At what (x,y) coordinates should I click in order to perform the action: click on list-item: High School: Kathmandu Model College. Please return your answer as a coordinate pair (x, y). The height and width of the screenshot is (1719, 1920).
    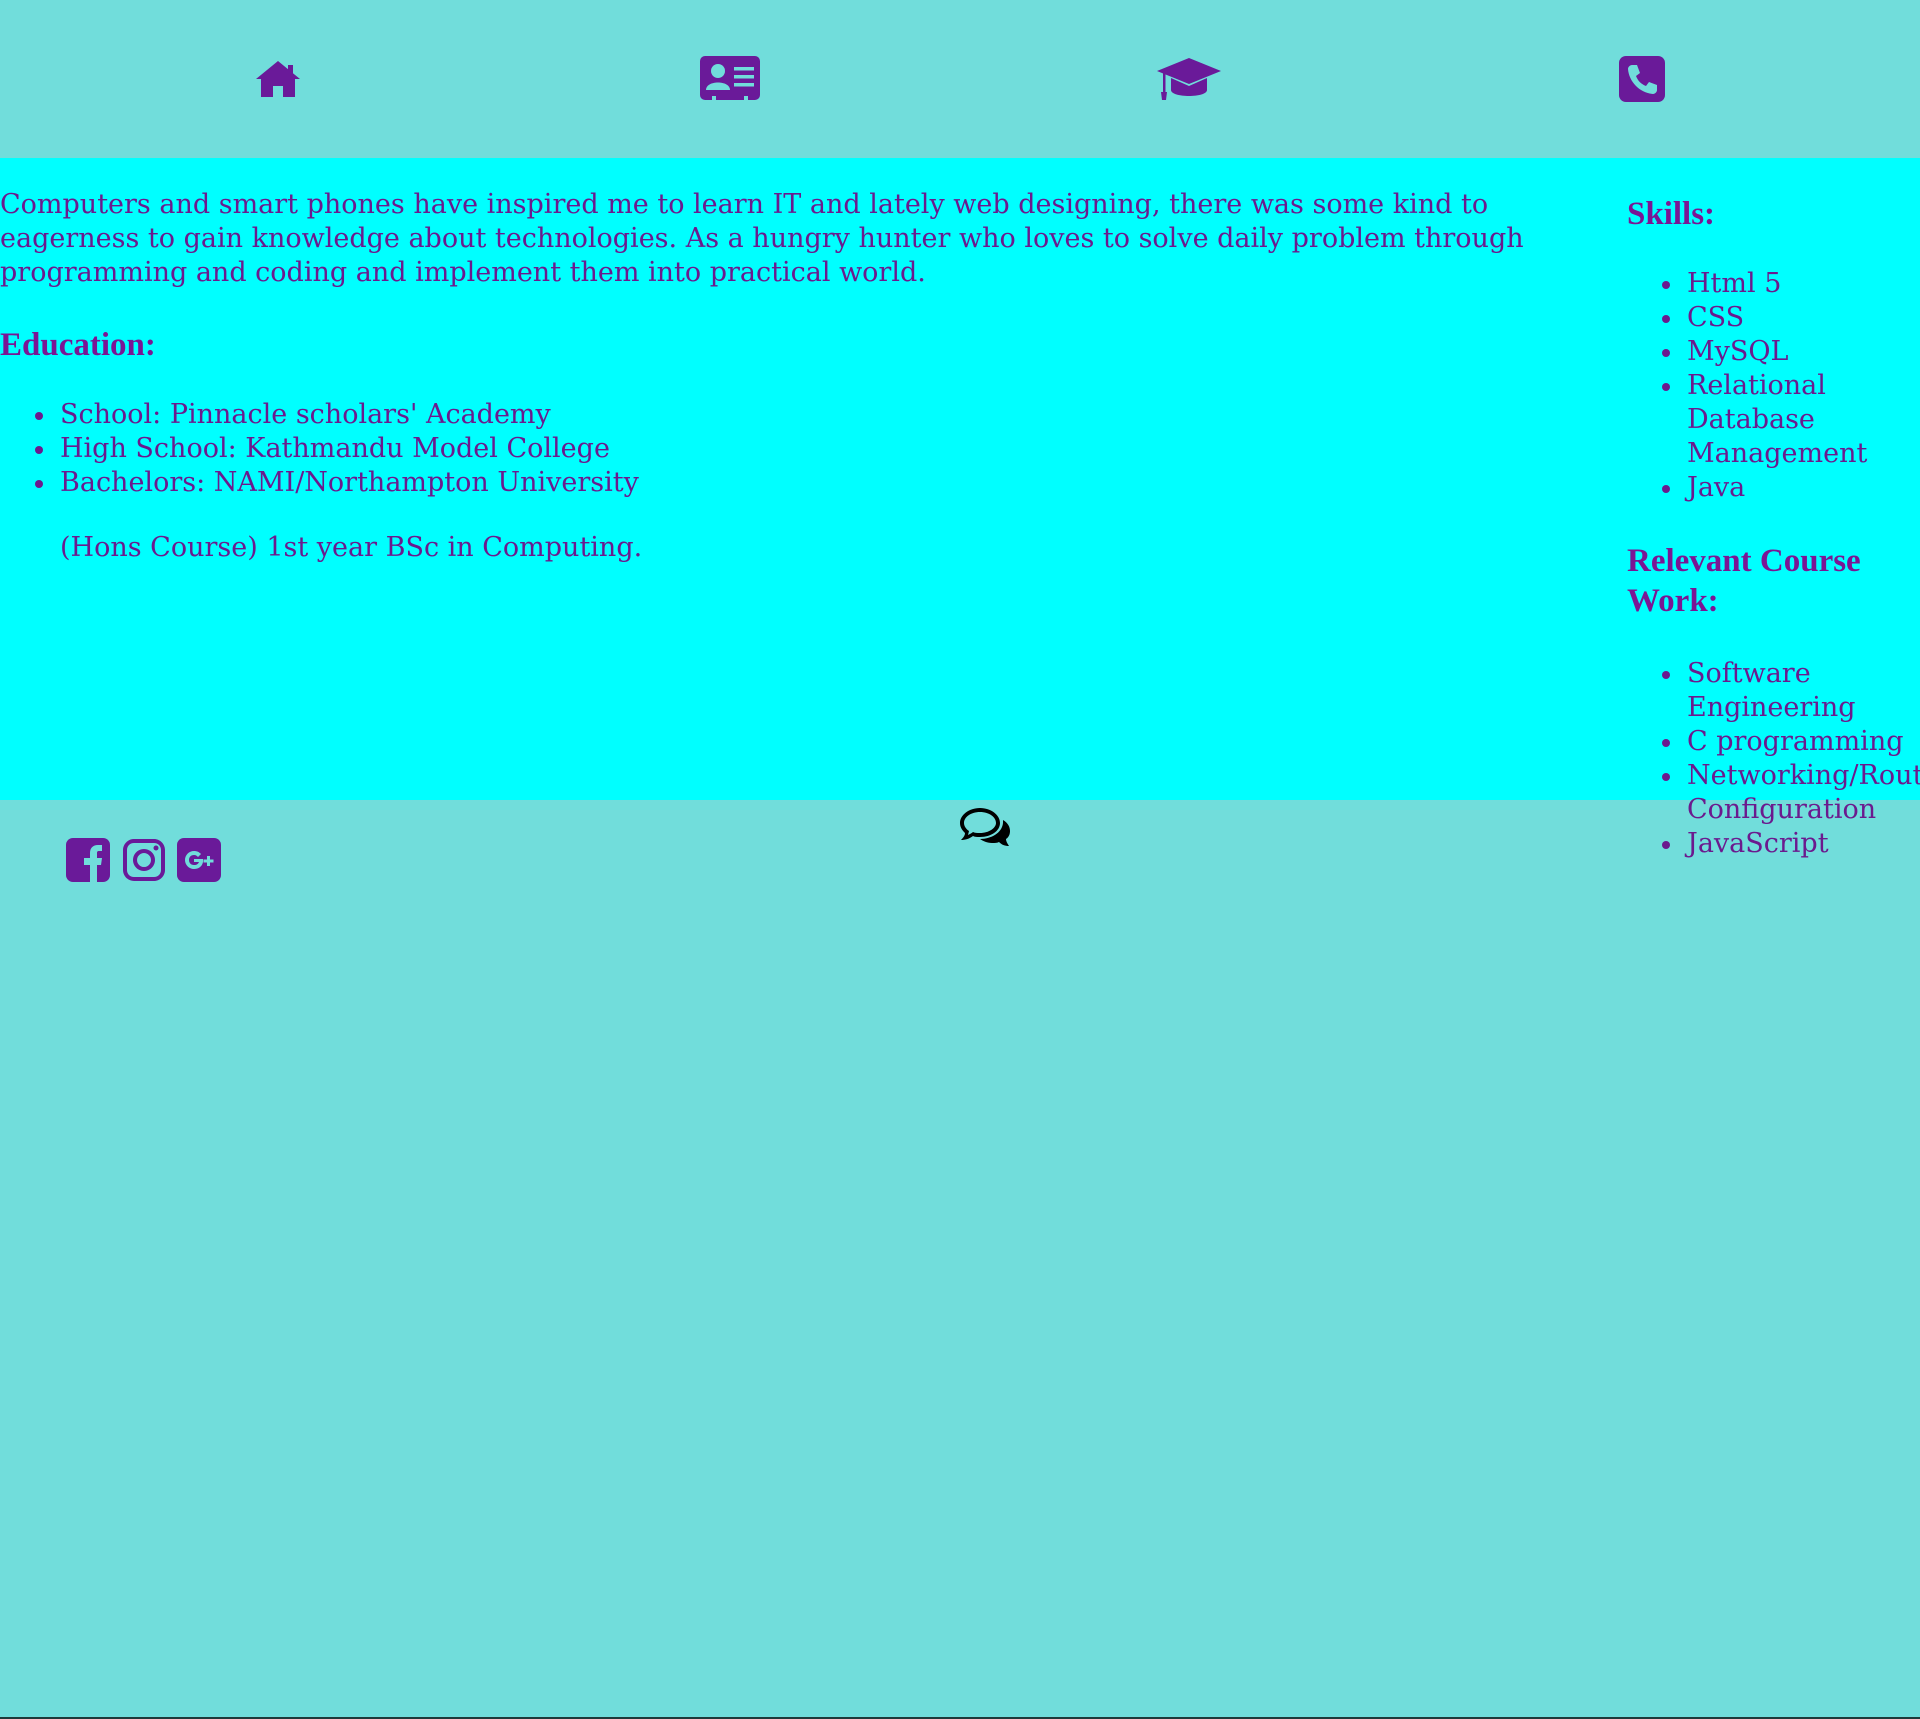
    Looking at the image, I should click on (337, 449).